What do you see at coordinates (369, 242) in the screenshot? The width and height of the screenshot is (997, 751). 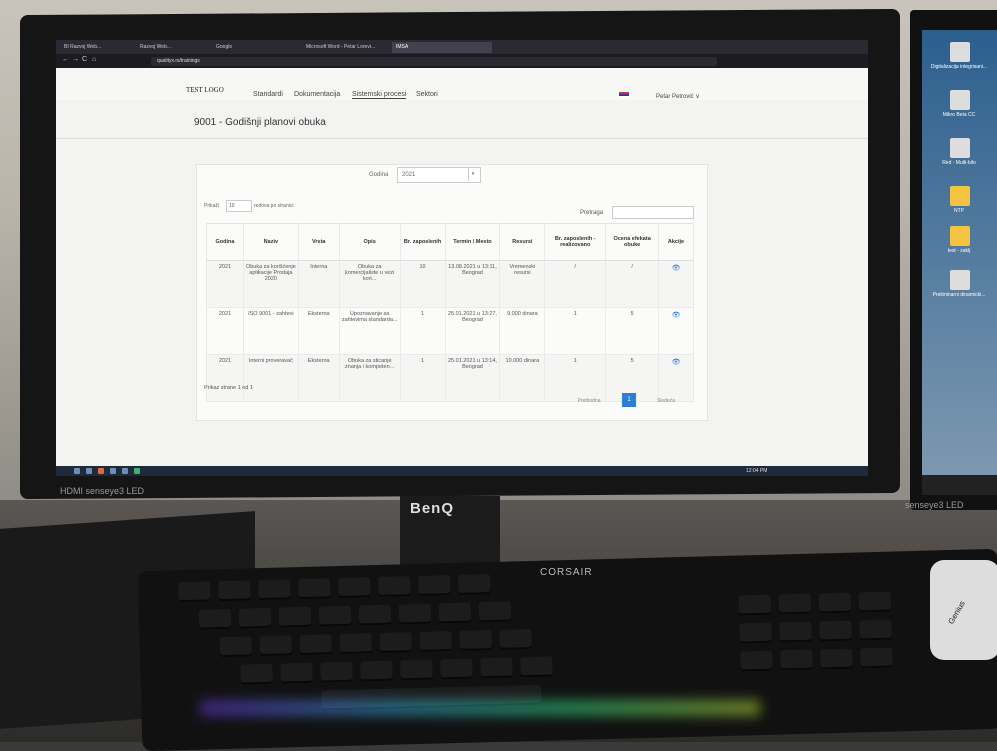 I see `column-header: Opis` at bounding box center [369, 242].